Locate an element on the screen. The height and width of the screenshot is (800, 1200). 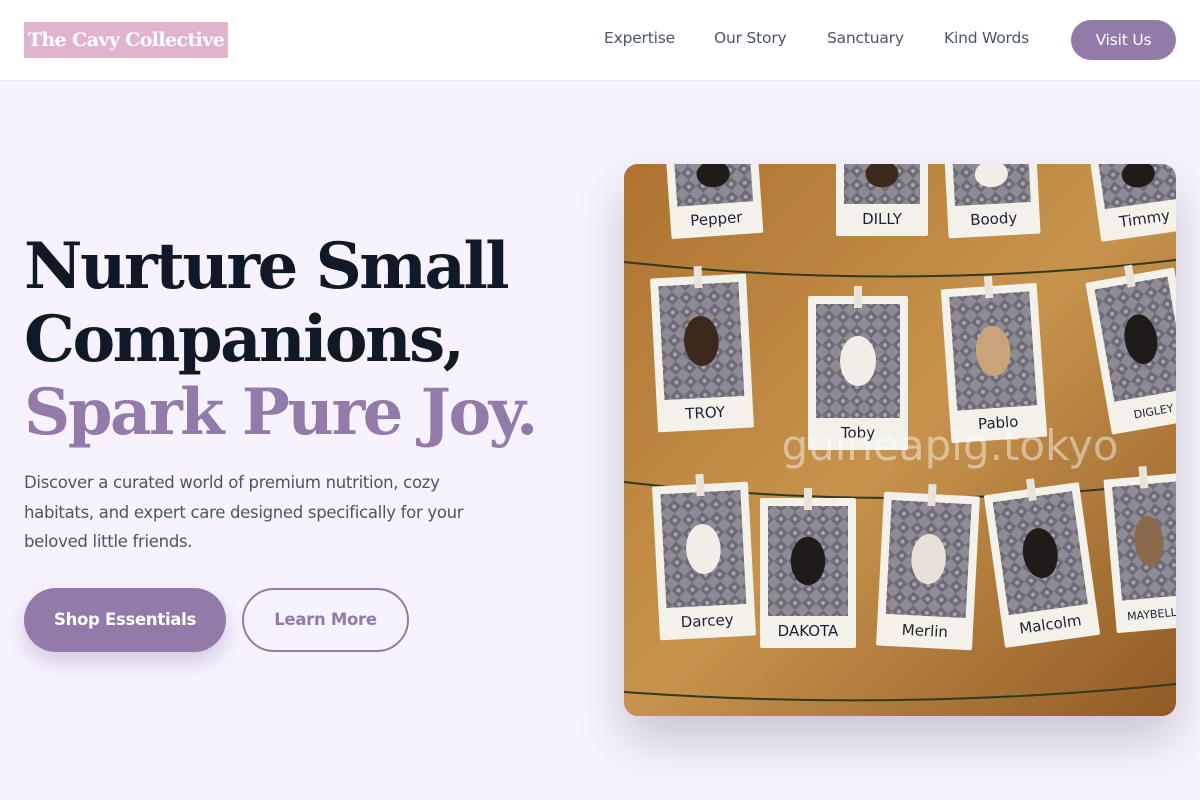
nav-link-kind-words: Kind Words is located at coordinates (986, 38).